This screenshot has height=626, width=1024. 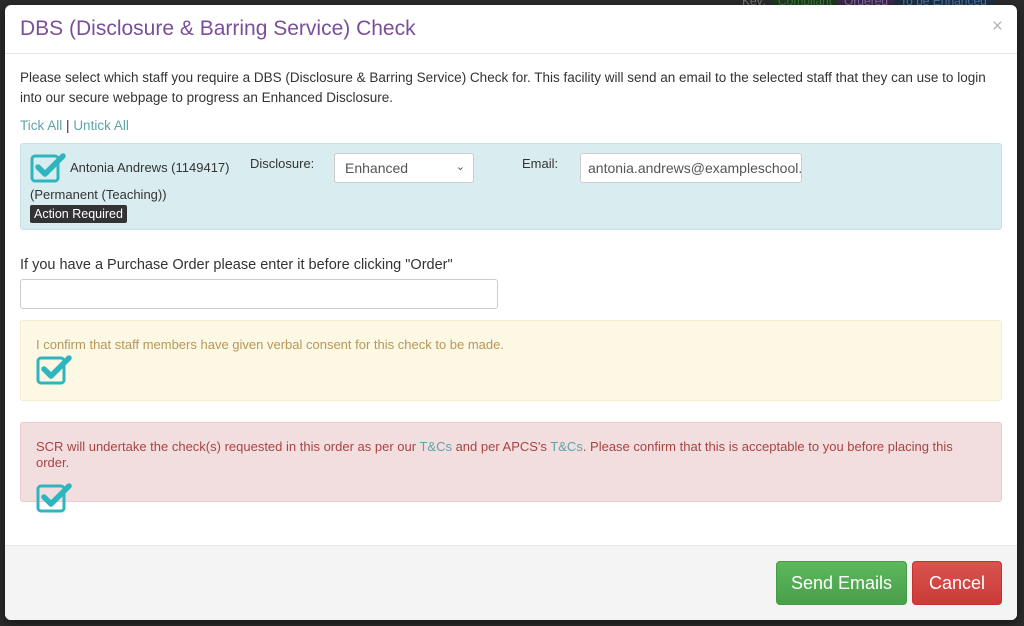 I want to click on cancel-button: Cancel, so click(x=957, y=583).